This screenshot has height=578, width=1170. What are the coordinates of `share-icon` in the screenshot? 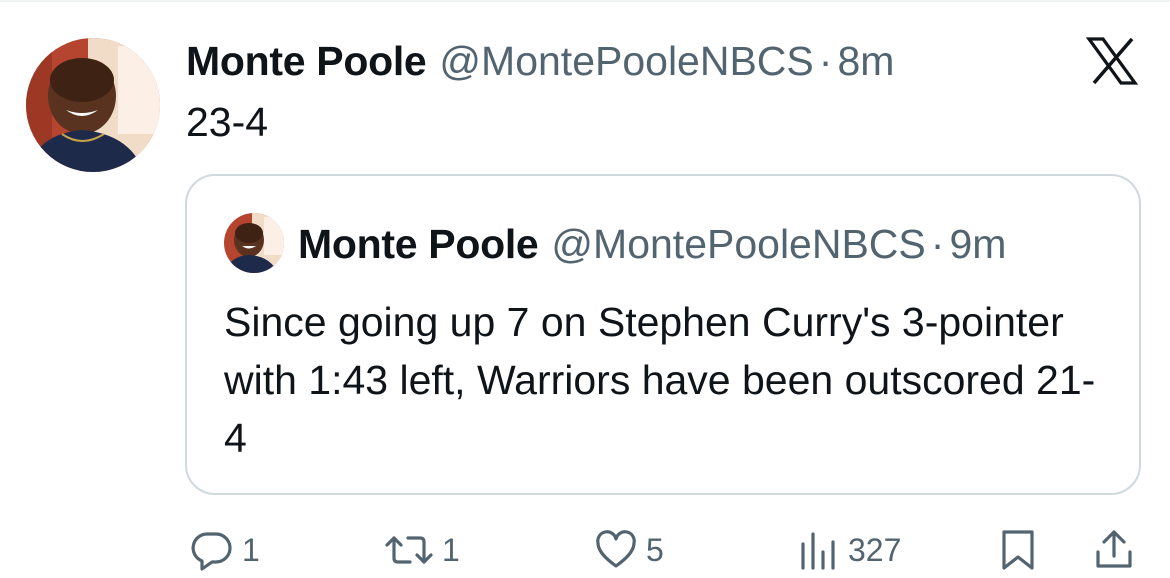 It's located at (1114, 549).